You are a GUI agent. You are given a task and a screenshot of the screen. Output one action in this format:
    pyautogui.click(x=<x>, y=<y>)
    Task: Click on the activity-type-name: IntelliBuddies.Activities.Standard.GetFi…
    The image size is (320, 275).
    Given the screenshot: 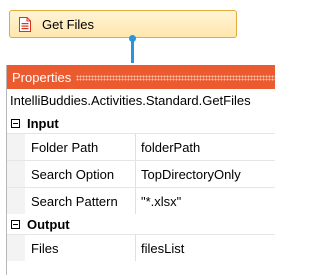 What is the action you would take?
    pyautogui.click(x=130, y=100)
    